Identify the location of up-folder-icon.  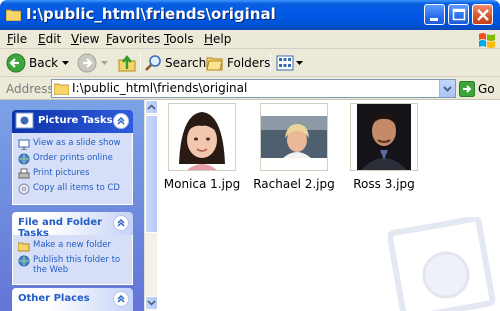
(127, 63).